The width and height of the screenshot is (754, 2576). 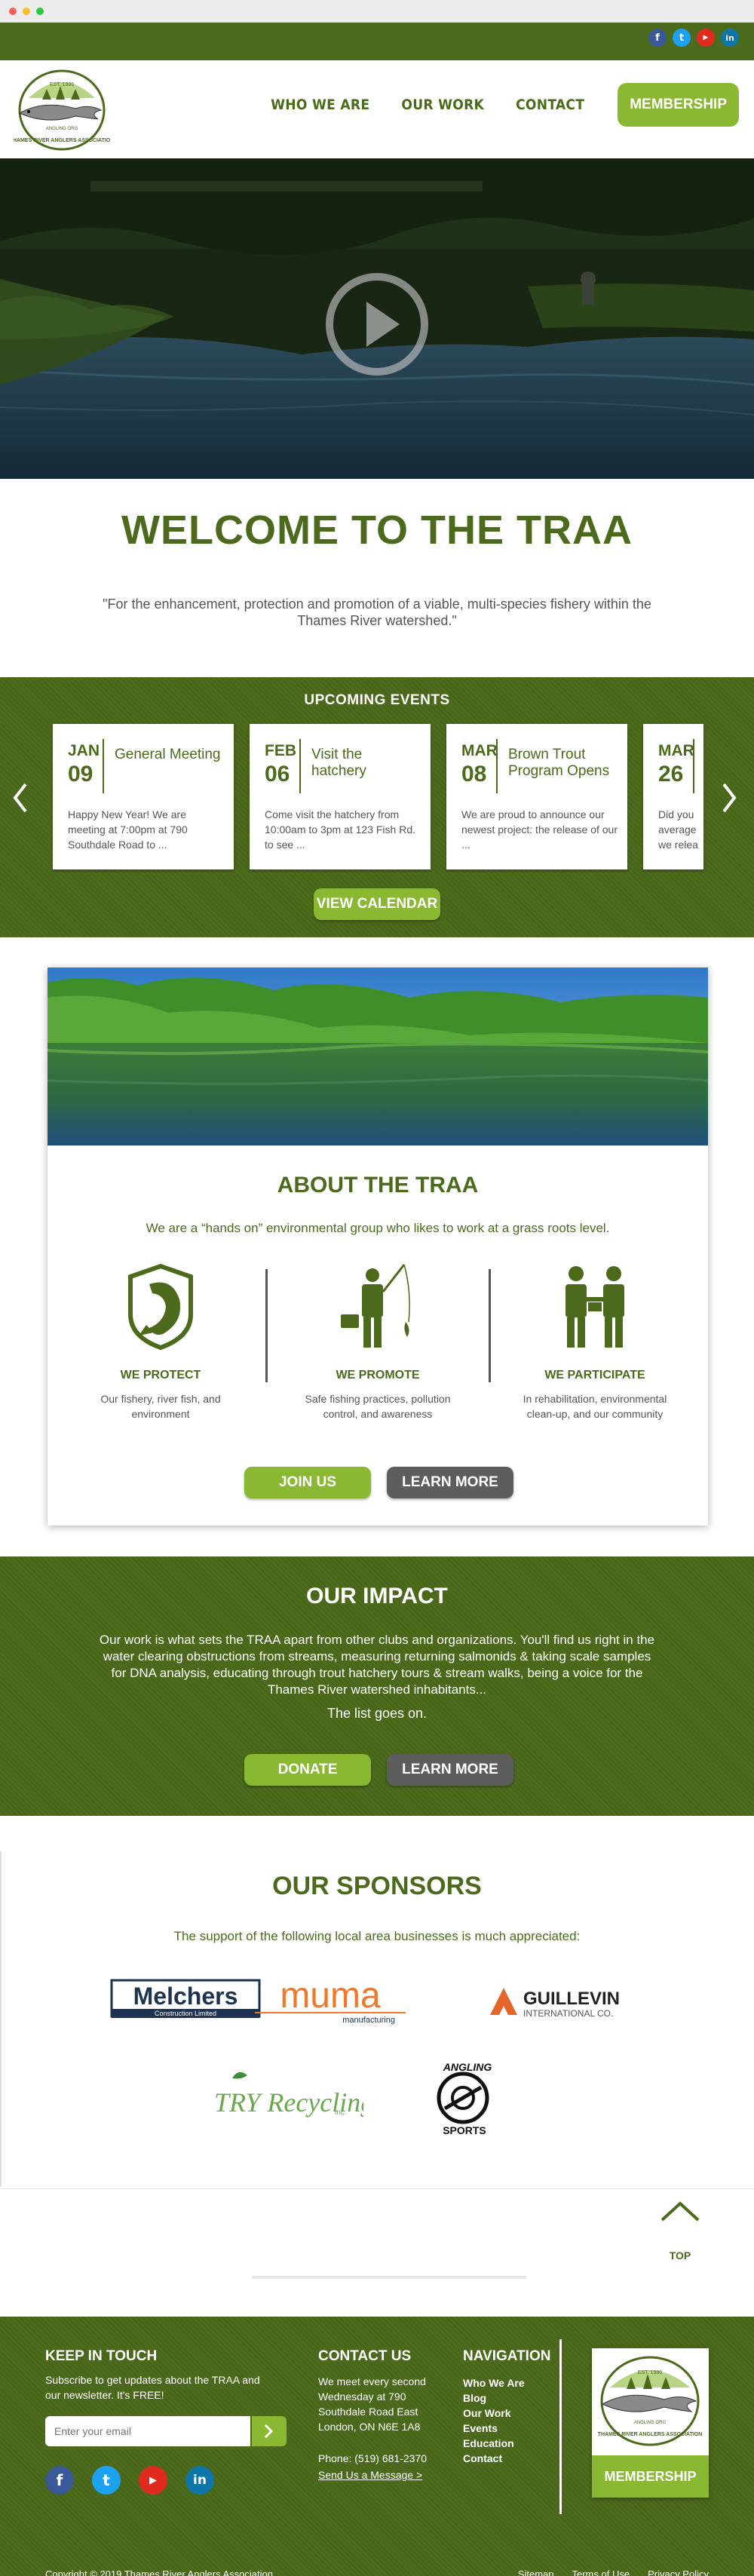 I want to click on sponsor-logo-muma: muma manufacturing, so click(x=331, y=2000).